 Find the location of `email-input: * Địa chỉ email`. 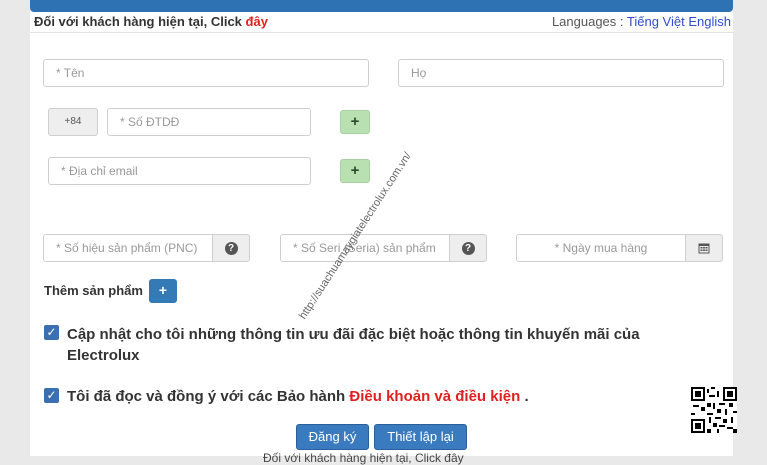

email-input: * Địa chỉ email is located at coordinates (179, 171).